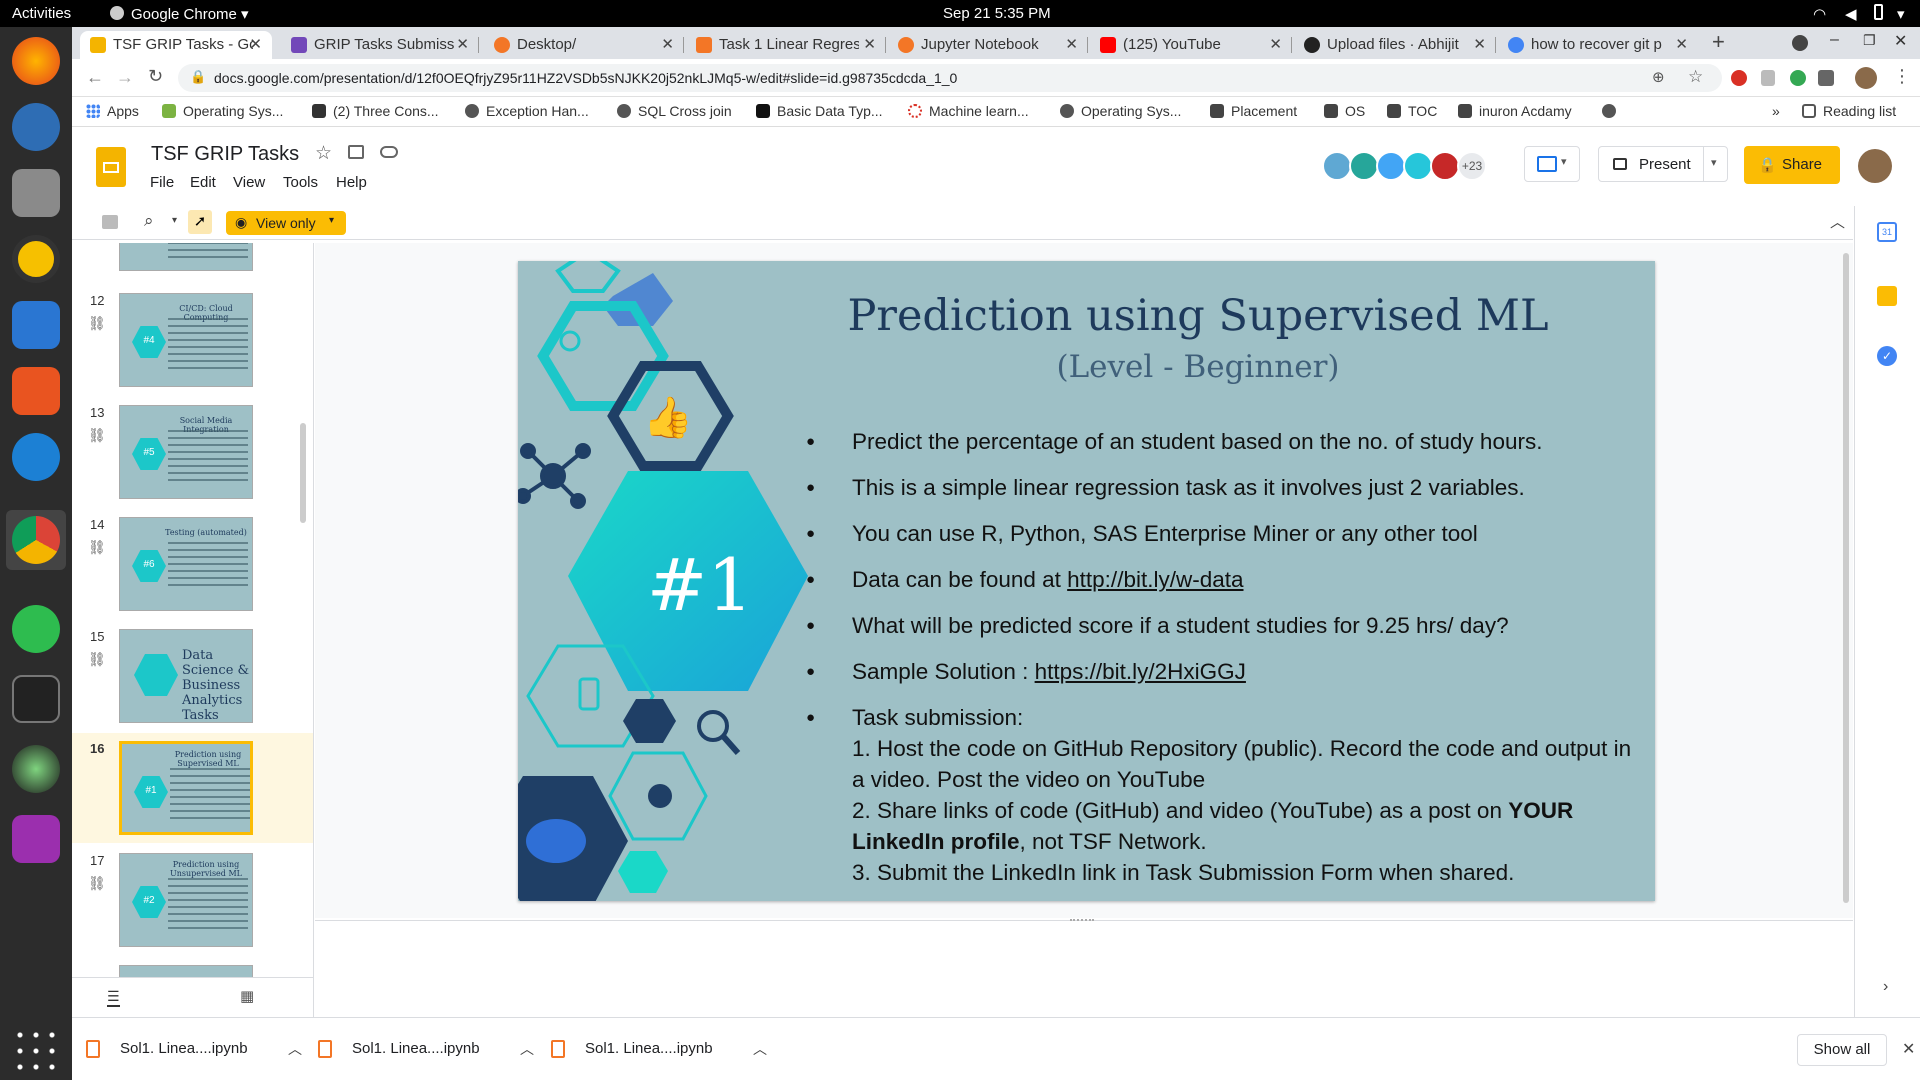 The width and height of the screenshot is (1920, 1080). I want to click on slide-thumbnail-14: Testing (automated) #6, so click(186, 564).